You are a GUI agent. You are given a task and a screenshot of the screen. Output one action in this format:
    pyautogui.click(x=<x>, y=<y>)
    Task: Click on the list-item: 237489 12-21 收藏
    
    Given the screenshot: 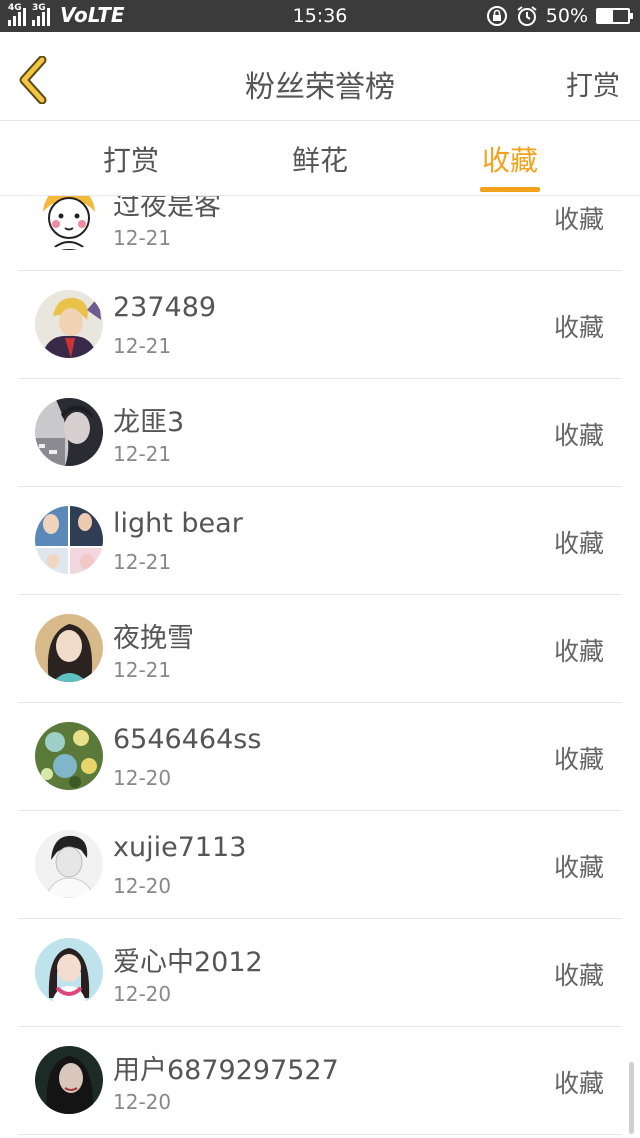 What is the action you would take?
    pyautogui.click(x=320, y=324)
    